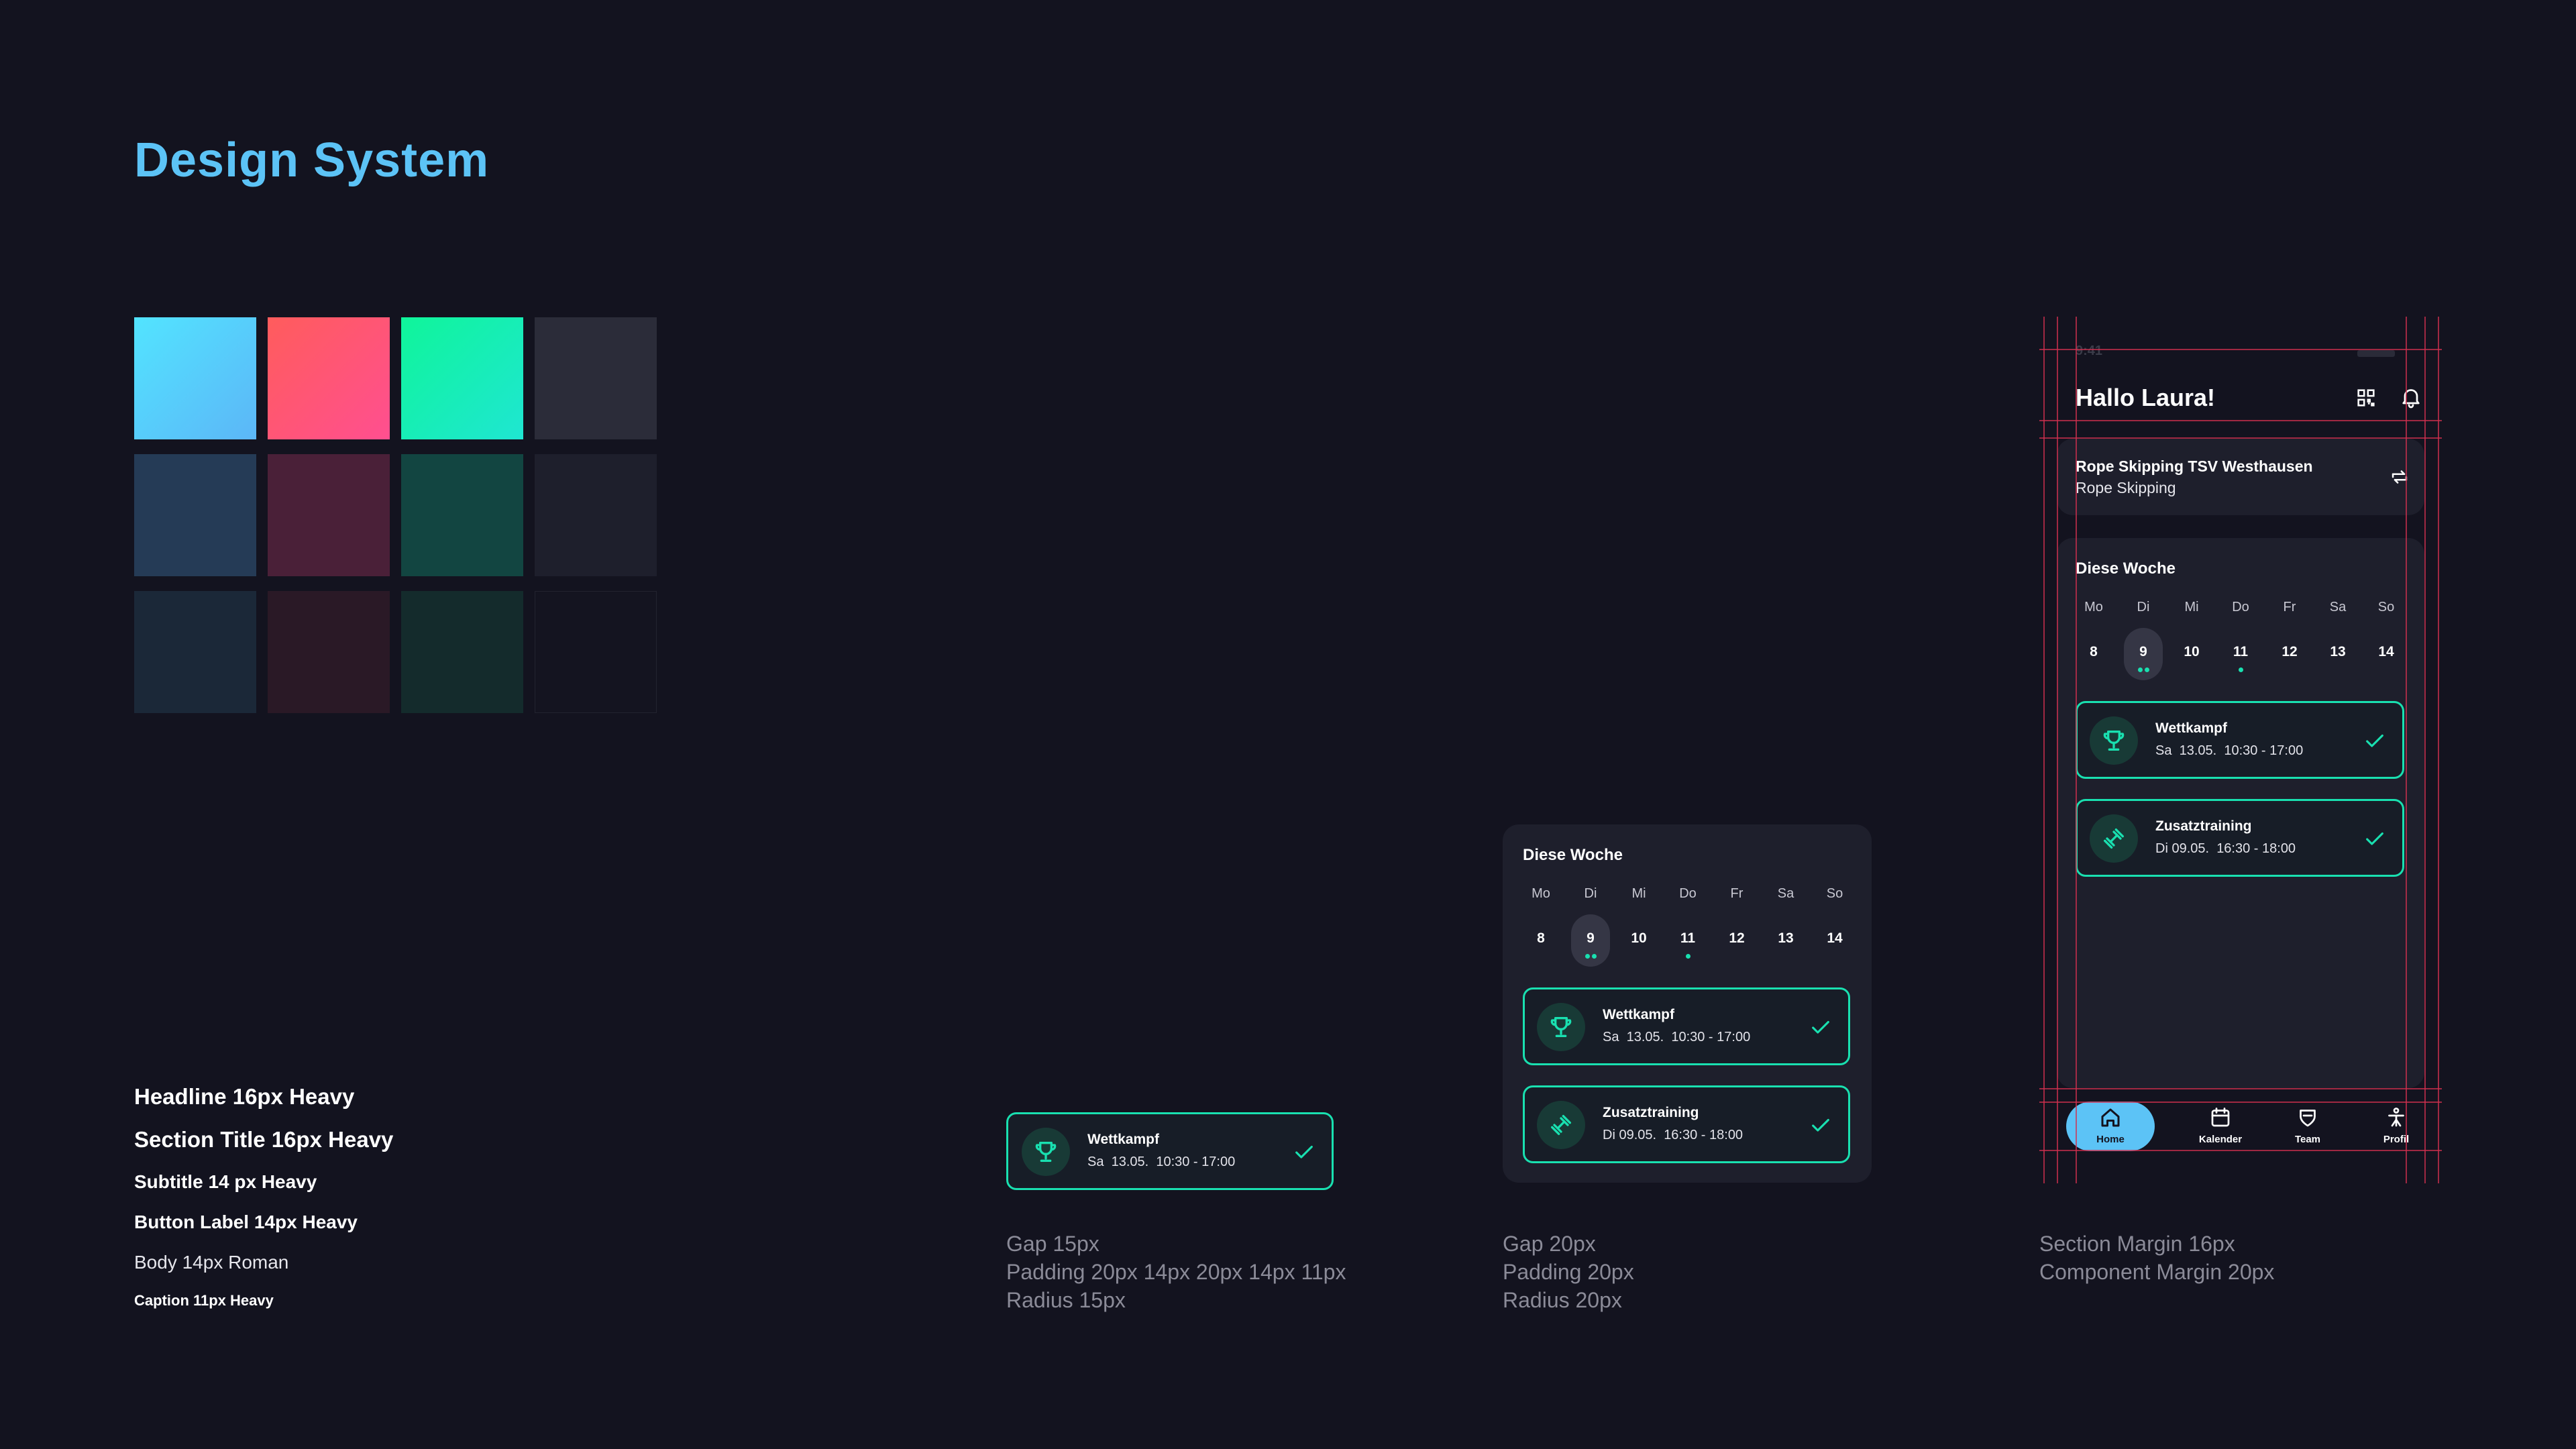 The width and height of the screenshot is (2576, 1449). What do you see at coordinates (204, 1300) in the screenshot?
I see `typo-caption: Caption 11px Heavy` at bounding box center [204, 1300].